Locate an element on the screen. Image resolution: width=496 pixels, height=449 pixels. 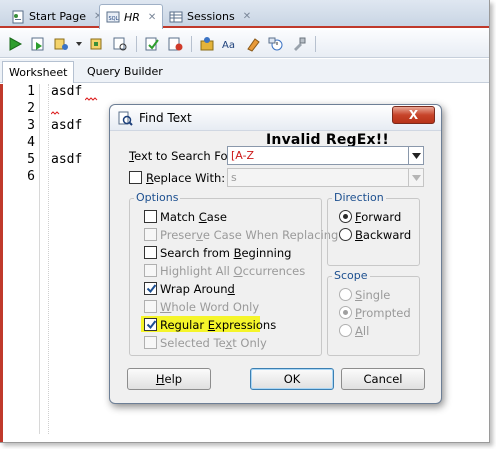
prompted-label: Prompted is located at coordinates (383, 313).